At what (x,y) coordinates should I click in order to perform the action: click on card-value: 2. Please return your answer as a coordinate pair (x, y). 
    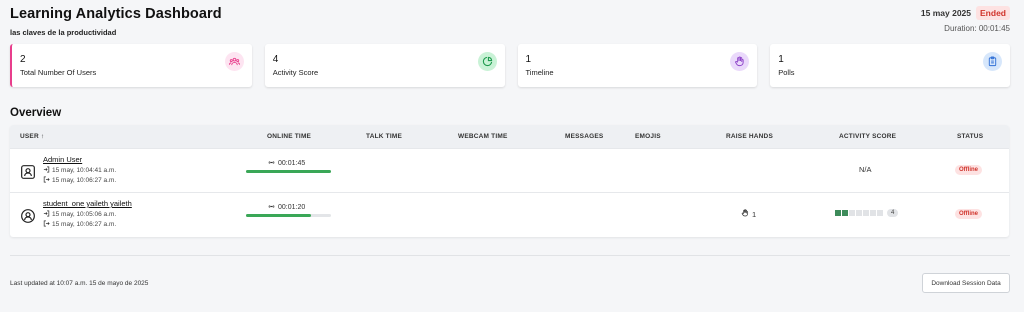
    Looking at the image, I should click on (23, 59).